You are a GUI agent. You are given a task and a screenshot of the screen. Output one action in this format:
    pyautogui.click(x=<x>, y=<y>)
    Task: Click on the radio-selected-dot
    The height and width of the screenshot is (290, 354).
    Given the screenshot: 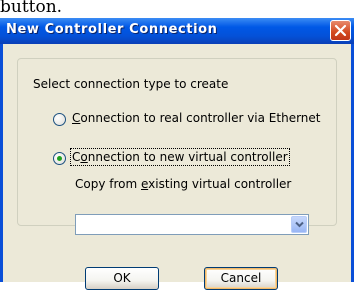 What is the action you would take?
    pyautogui.click(x=59, y=158)
    